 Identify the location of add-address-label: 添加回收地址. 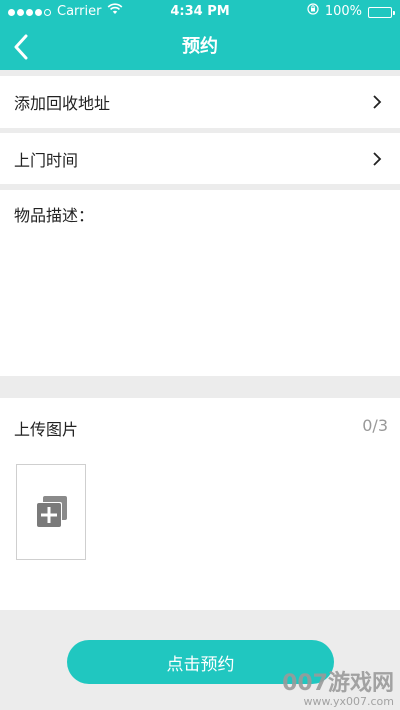
(62, 103).